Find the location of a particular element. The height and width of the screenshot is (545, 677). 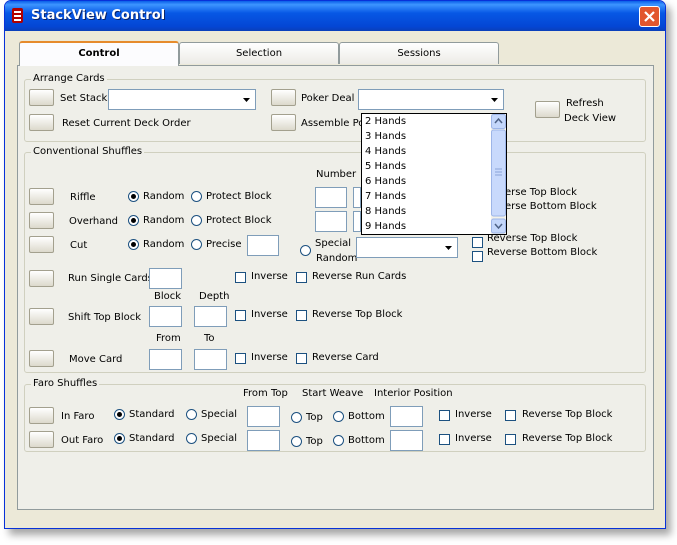

dropdown-item: 5 Hands is located at coordinates (434, 166).